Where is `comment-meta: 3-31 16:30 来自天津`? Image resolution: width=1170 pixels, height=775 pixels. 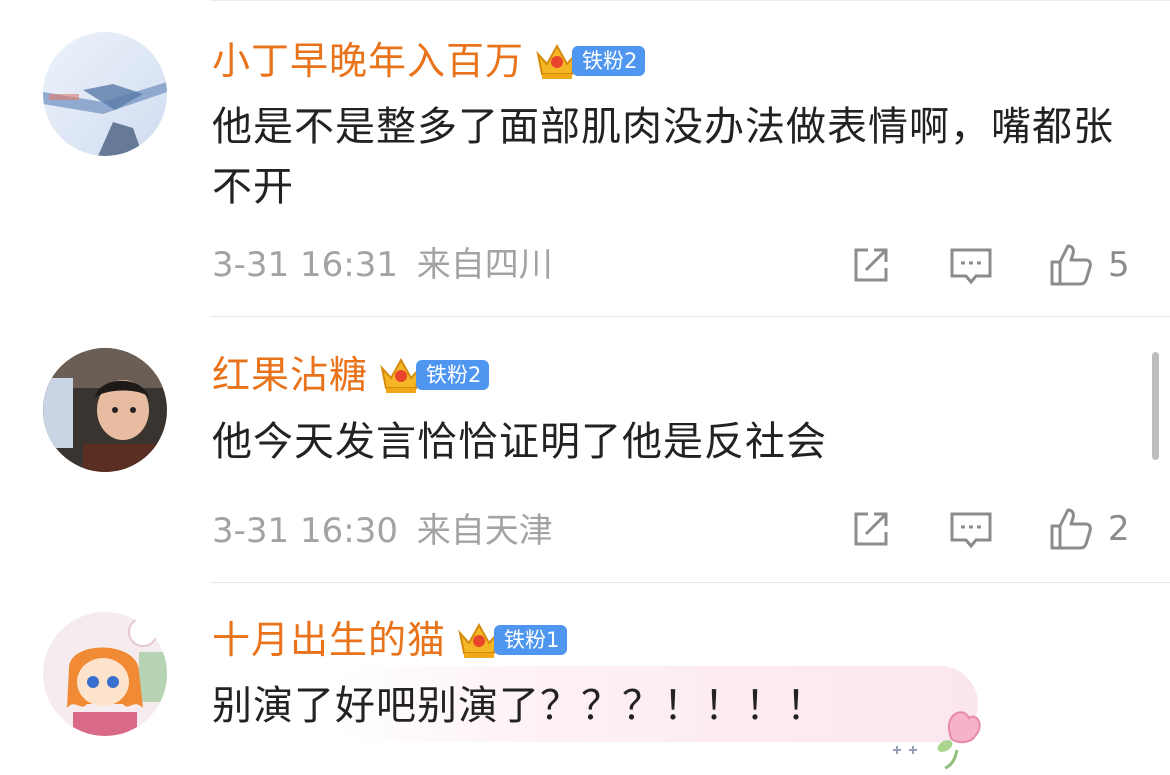
comment-meta: 3-31 16:30 来自天津 is located at coordinates (382, 531).